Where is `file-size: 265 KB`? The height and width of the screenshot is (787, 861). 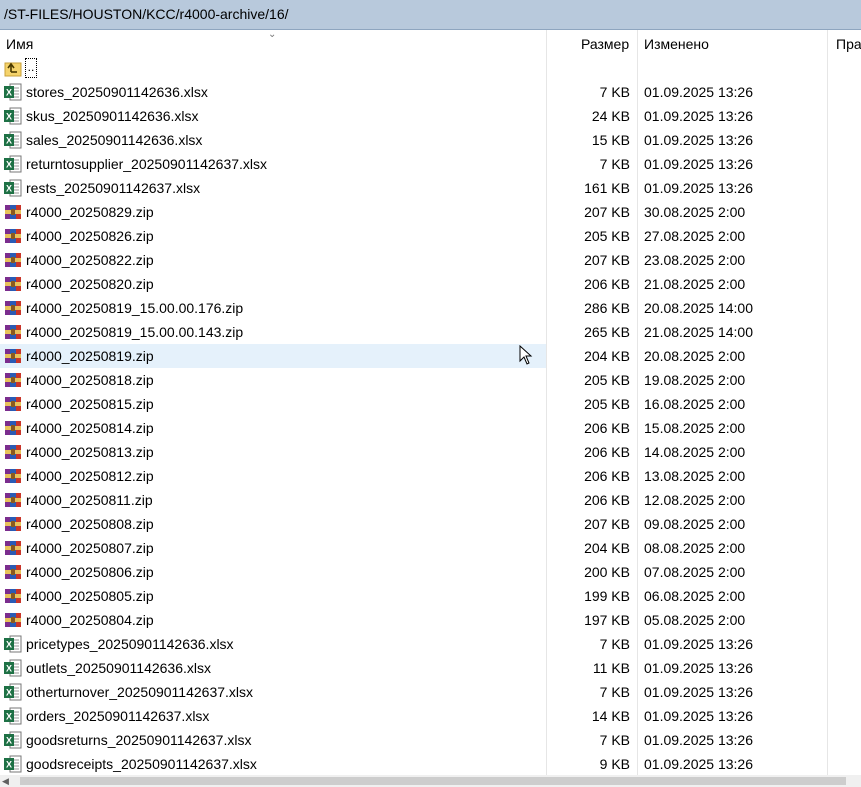 file-size: 265 KB is located at coordinates (607, 332).